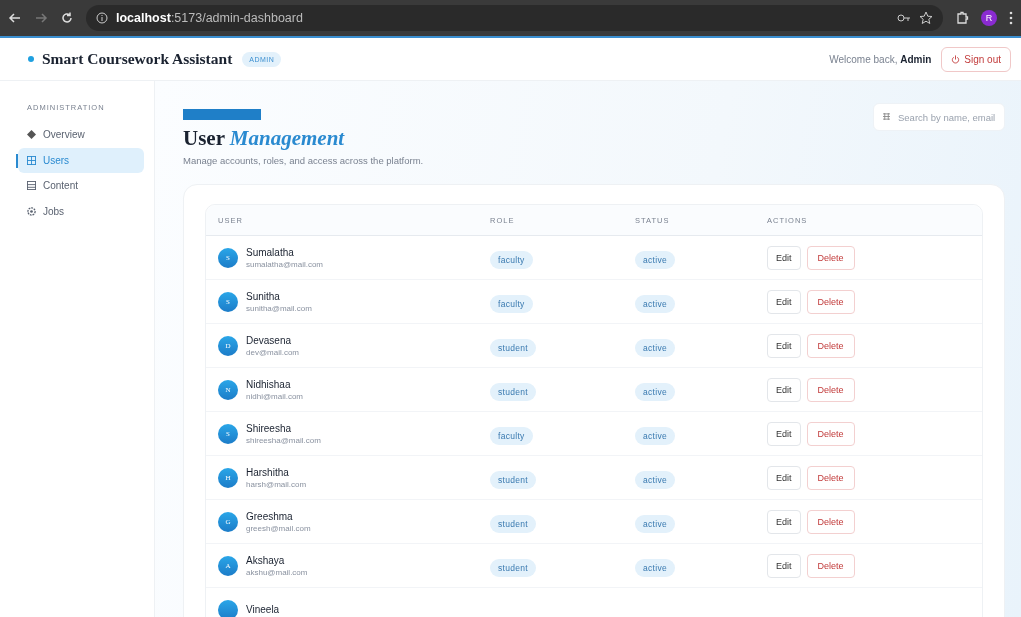  What do you see at coordinates (31, 134) in the screenshot?
I see `diamond-icon` at bounding box center [31, 134].